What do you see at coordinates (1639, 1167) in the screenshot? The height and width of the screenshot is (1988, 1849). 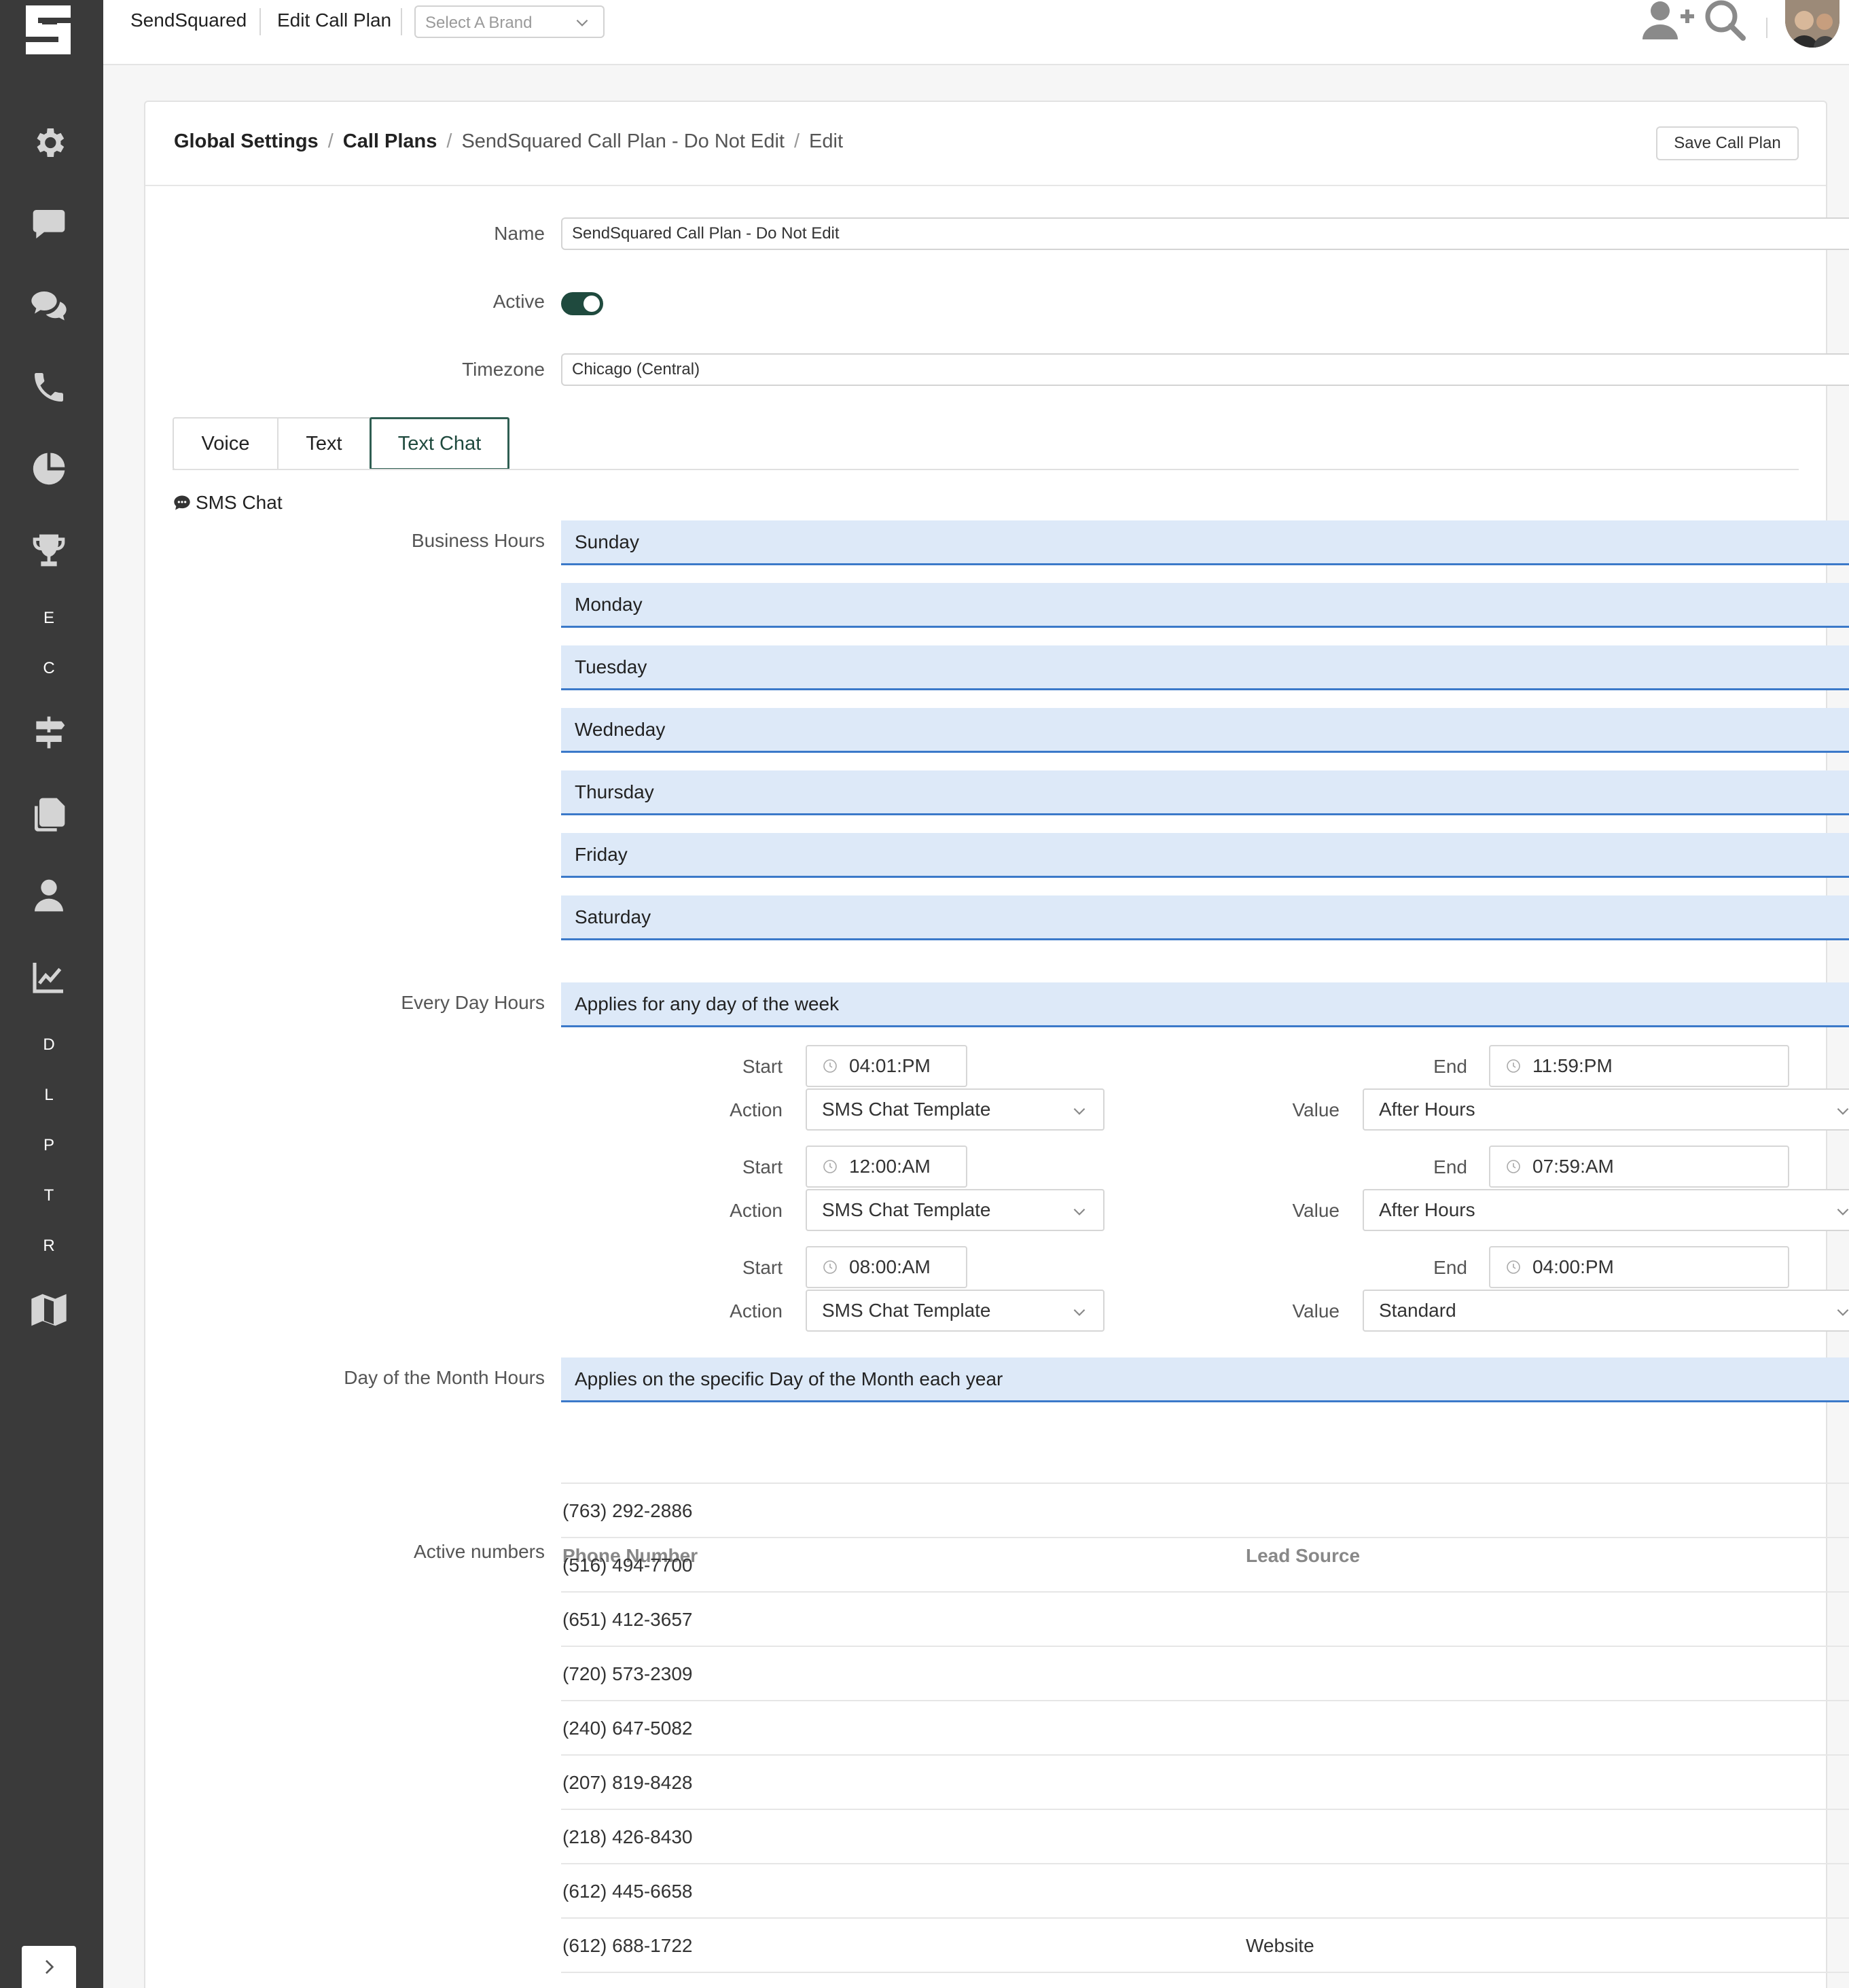 I see `end-time-input: 07:59:AM` at bounding box center [1639, 1167].